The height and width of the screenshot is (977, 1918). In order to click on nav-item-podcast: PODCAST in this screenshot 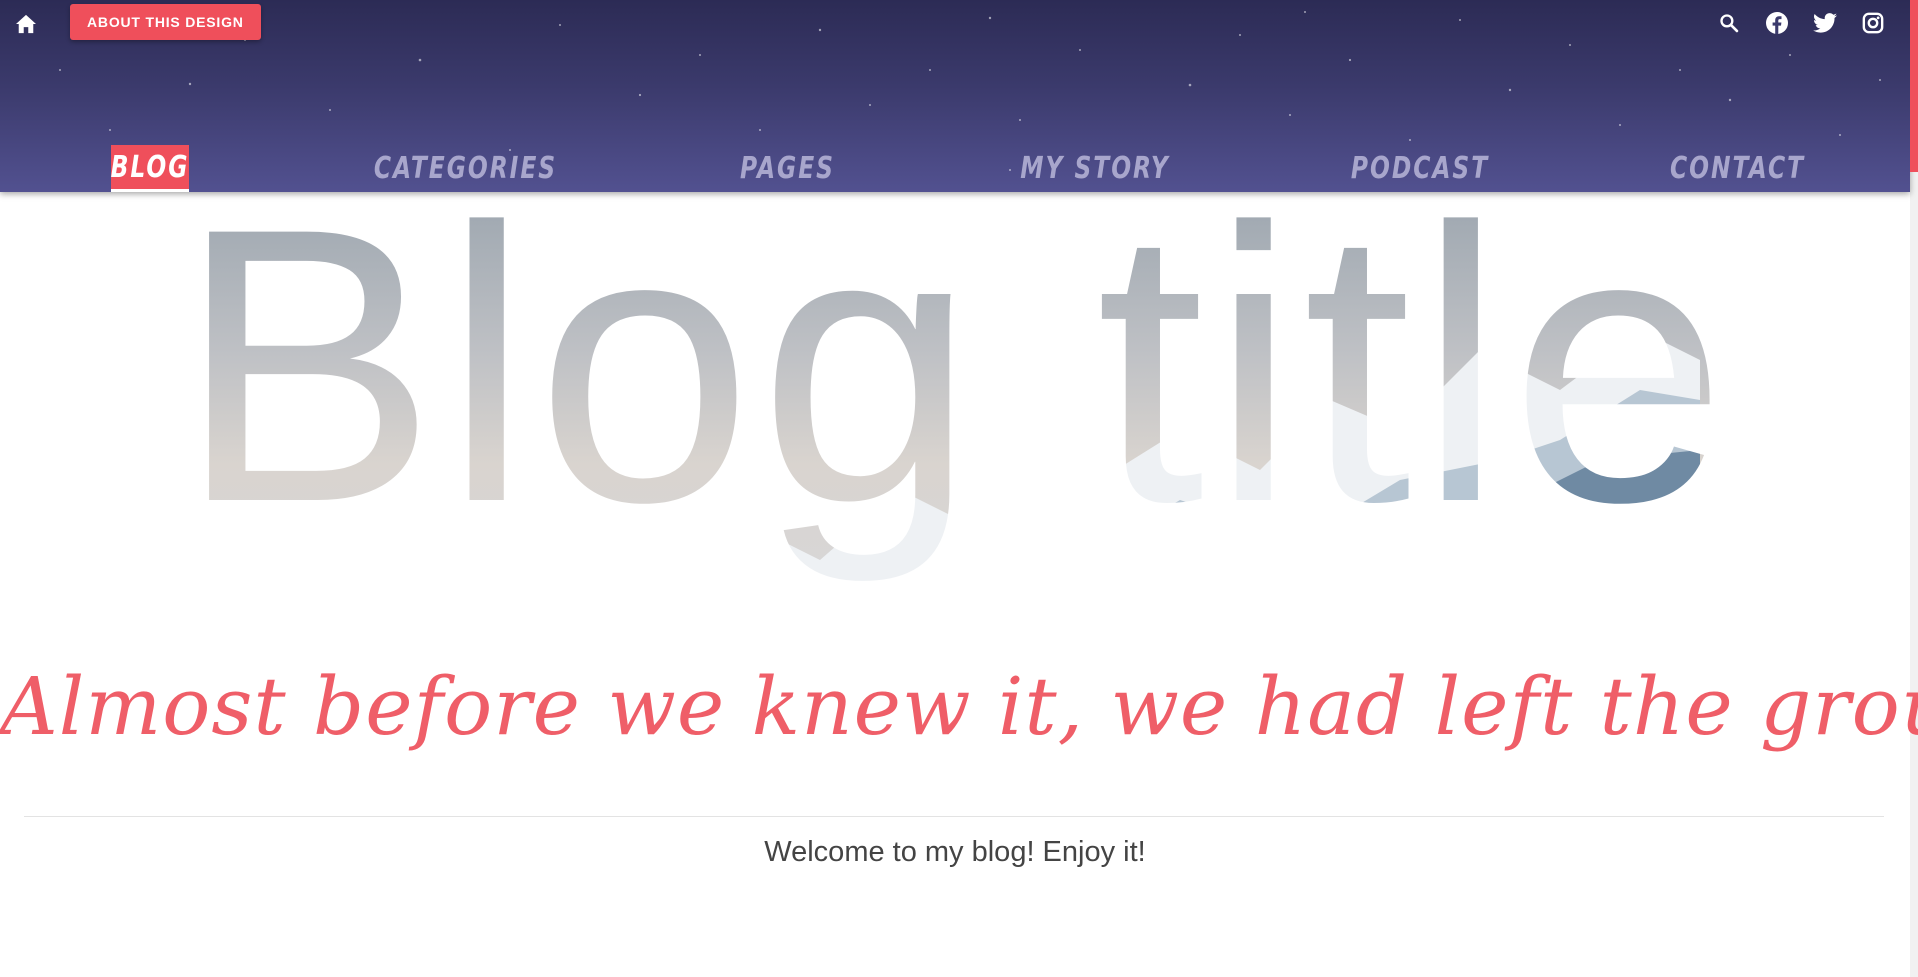, I will do `click(1419, 168)`.